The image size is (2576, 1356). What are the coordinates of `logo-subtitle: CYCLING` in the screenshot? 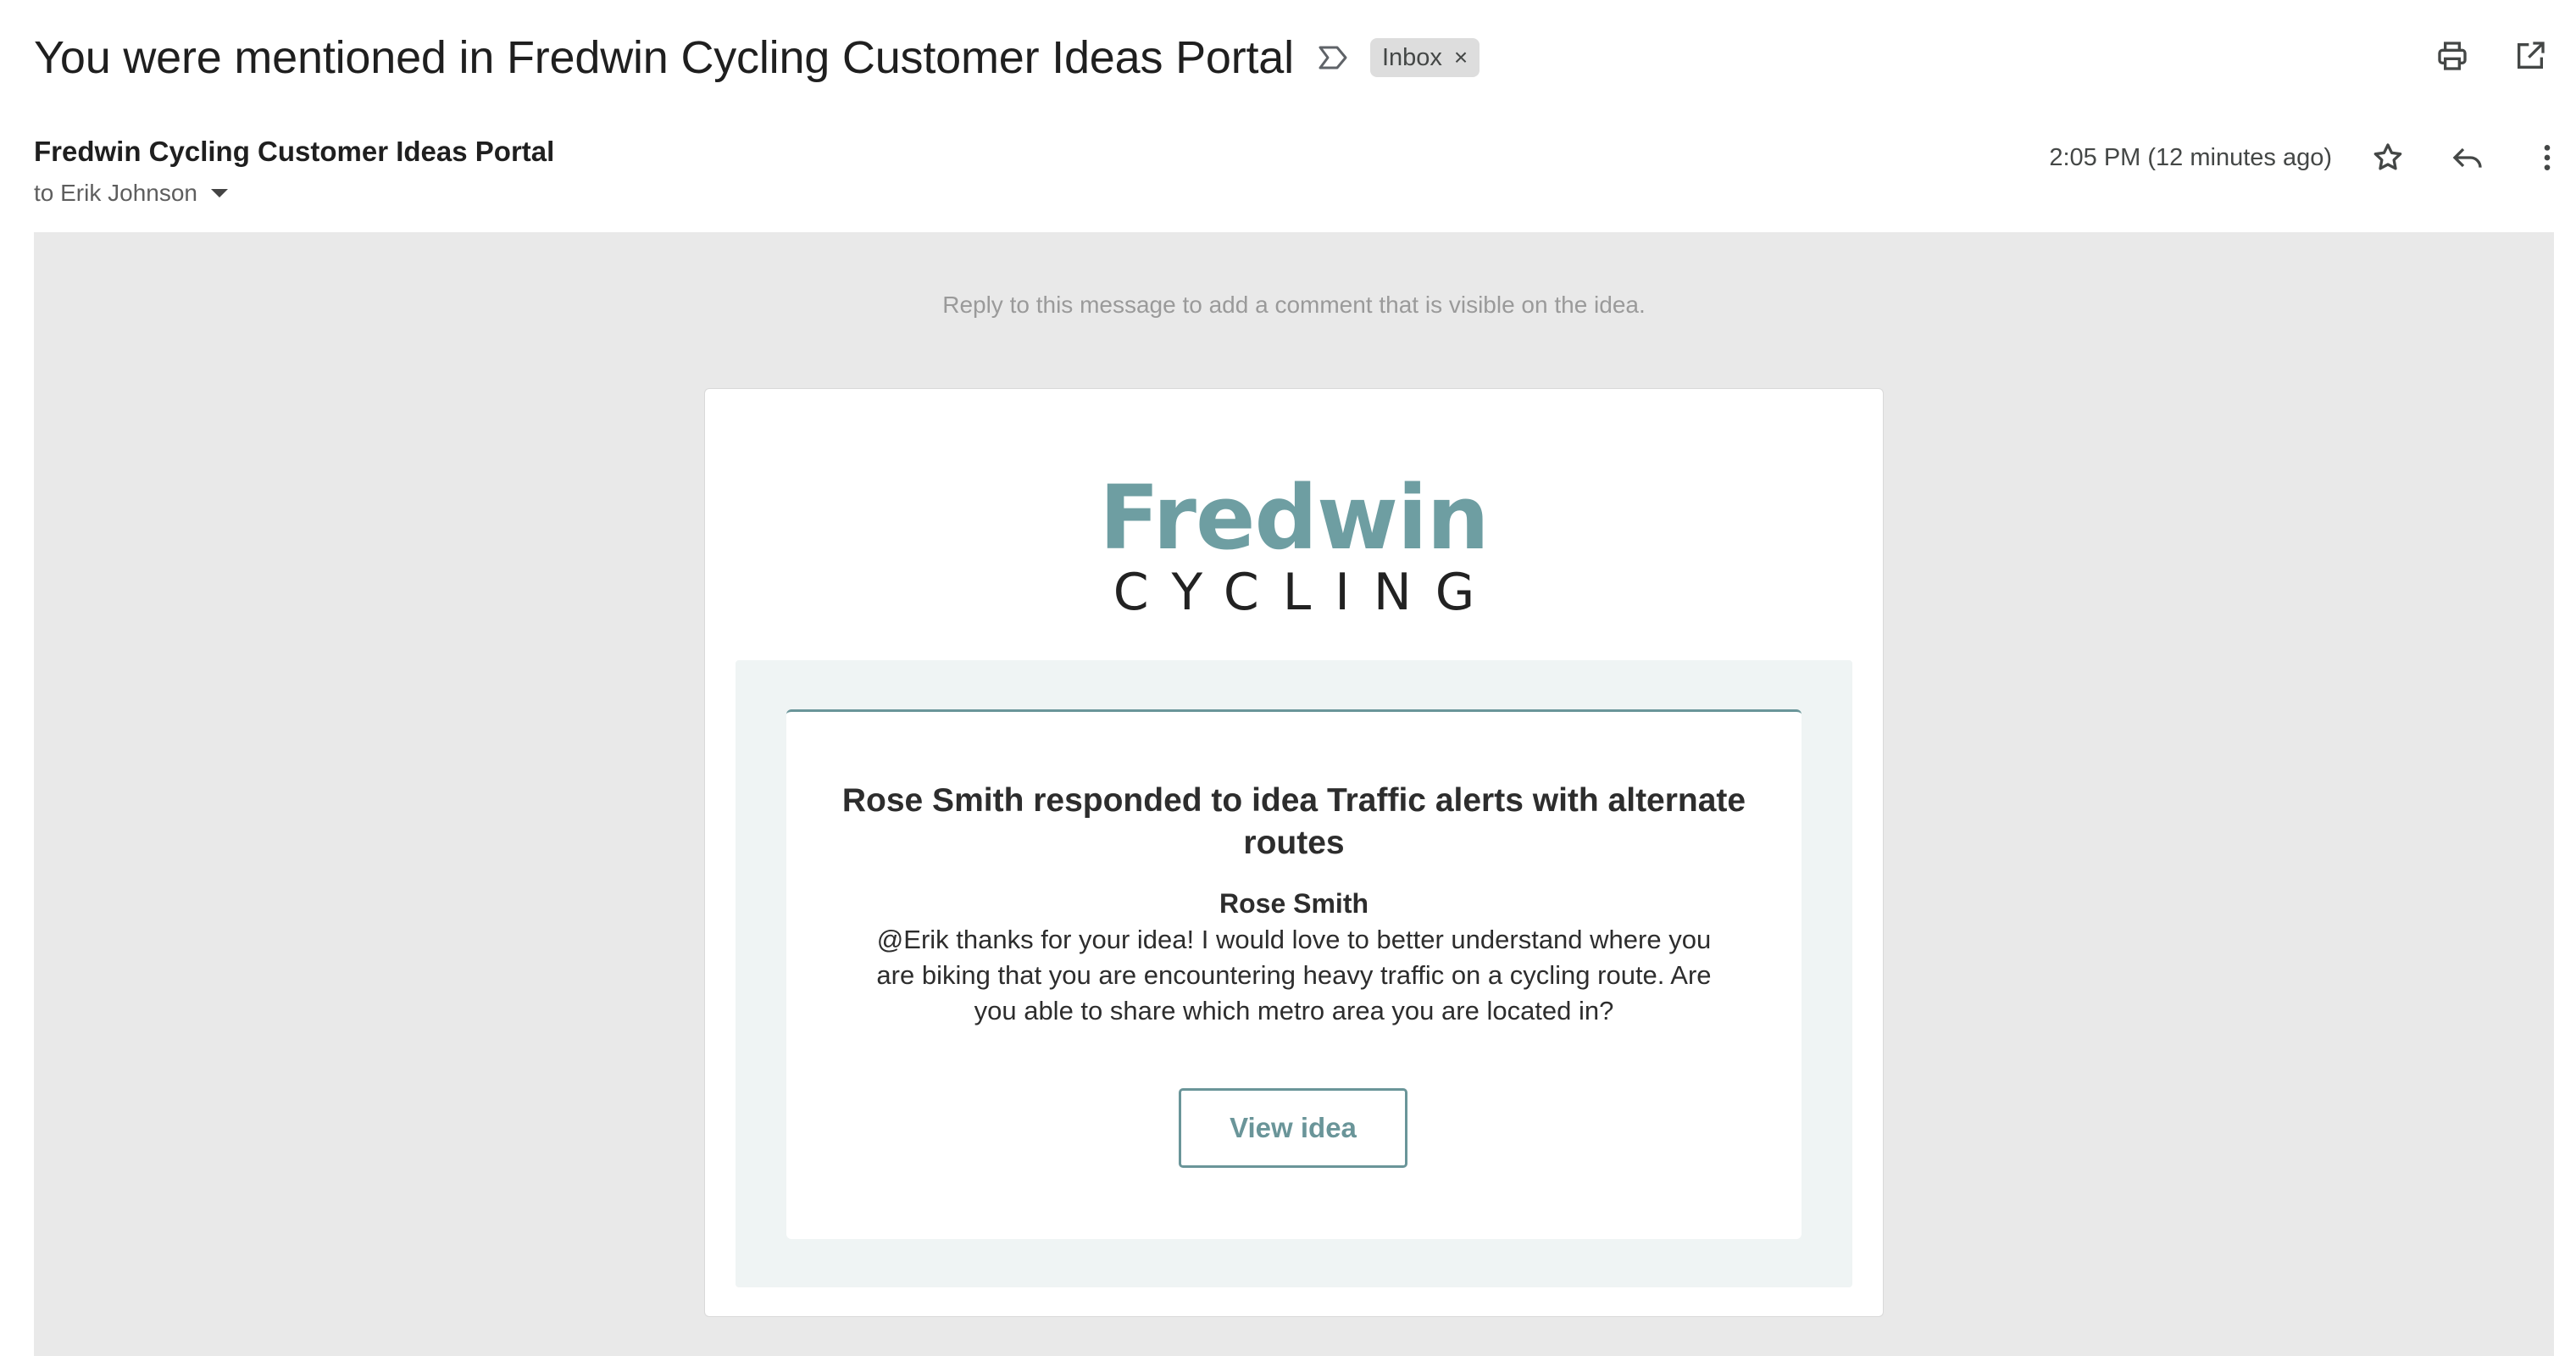 It's located at (1306, 592).